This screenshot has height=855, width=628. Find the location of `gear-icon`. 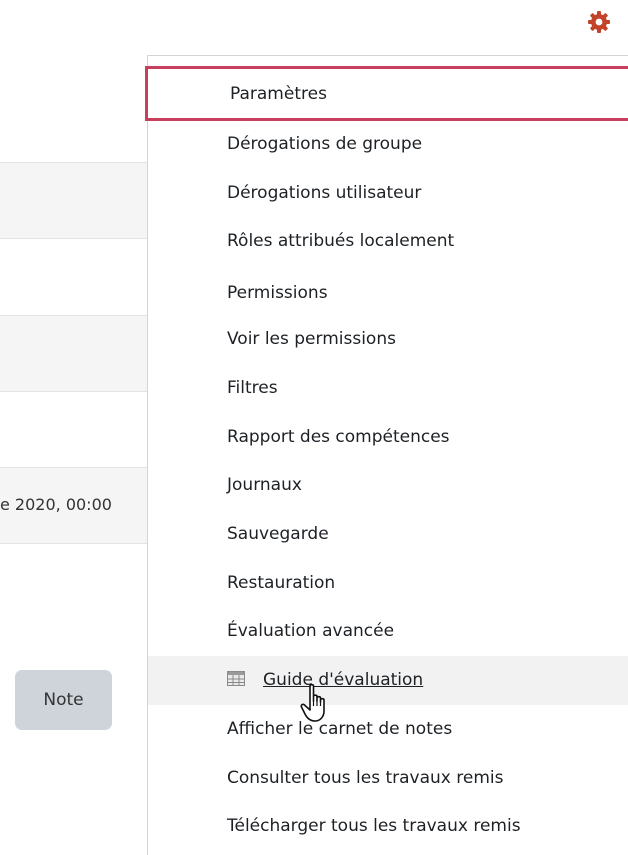

gear-icon is located at coordinates (599, 22).